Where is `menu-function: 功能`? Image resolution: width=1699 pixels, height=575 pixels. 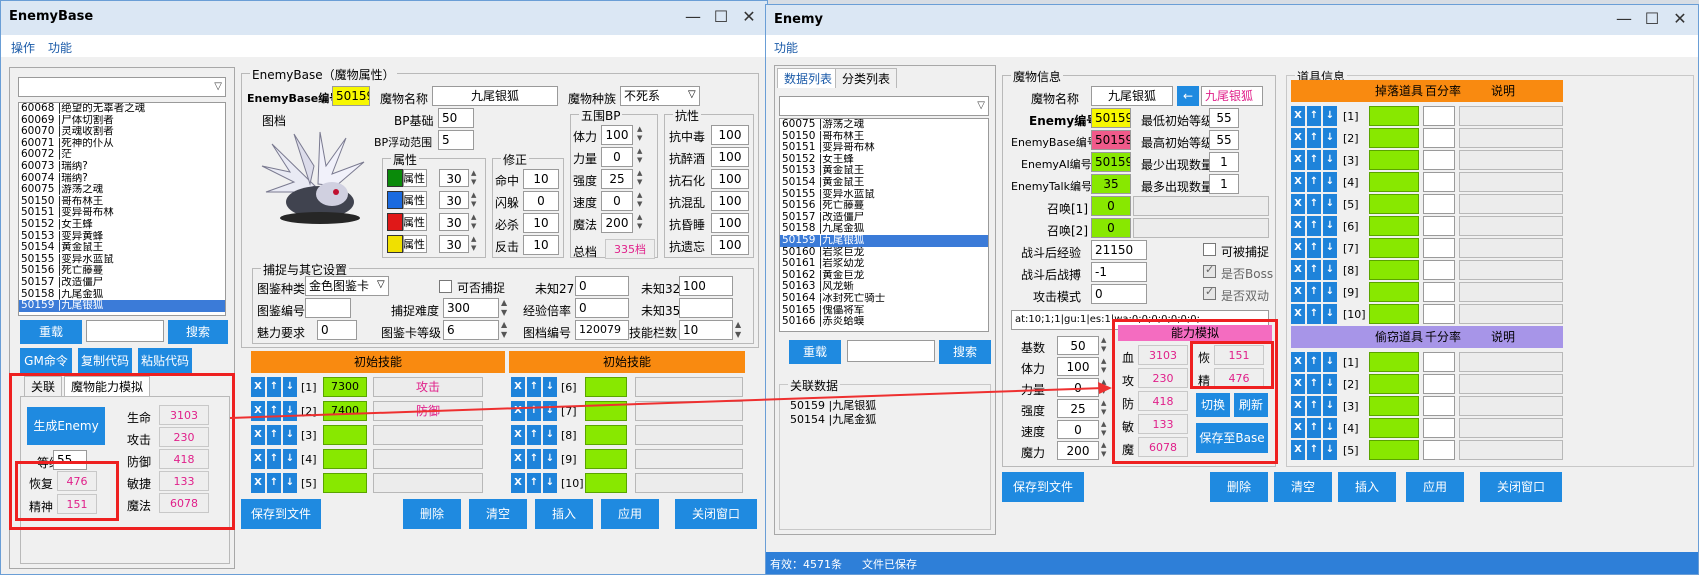
menu-function: 功能 is located at coordinates (786, 47).